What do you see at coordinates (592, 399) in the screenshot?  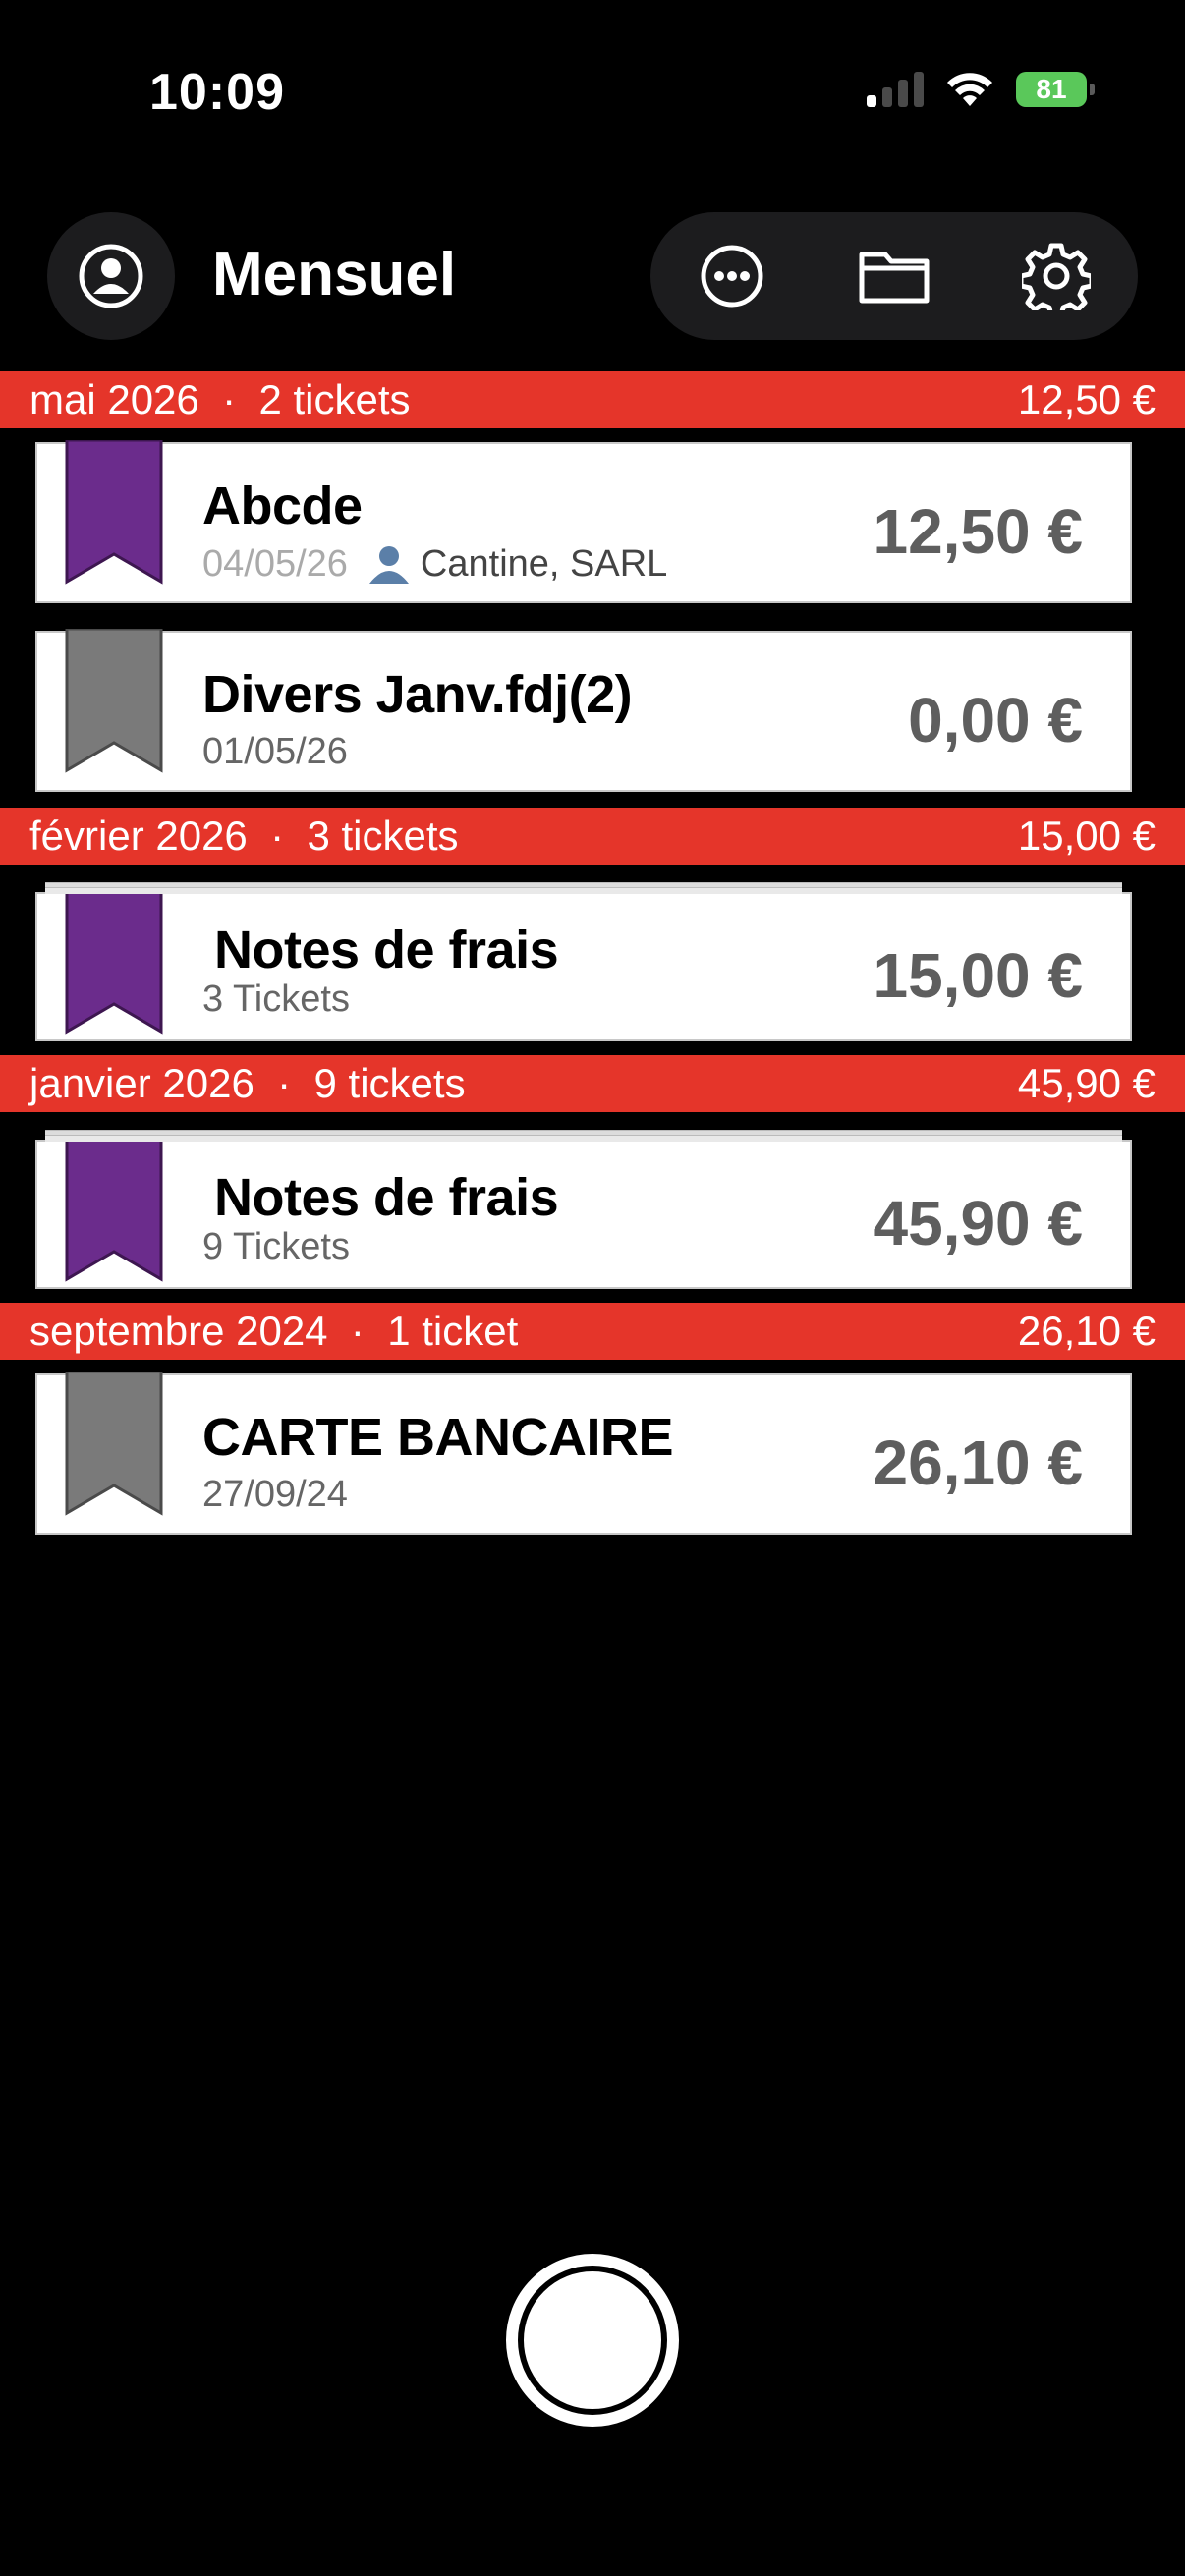 I see `section-header-mai-2026: mai 2026 · 2 tickets 12,50 €` at bounding box center [592, 399].